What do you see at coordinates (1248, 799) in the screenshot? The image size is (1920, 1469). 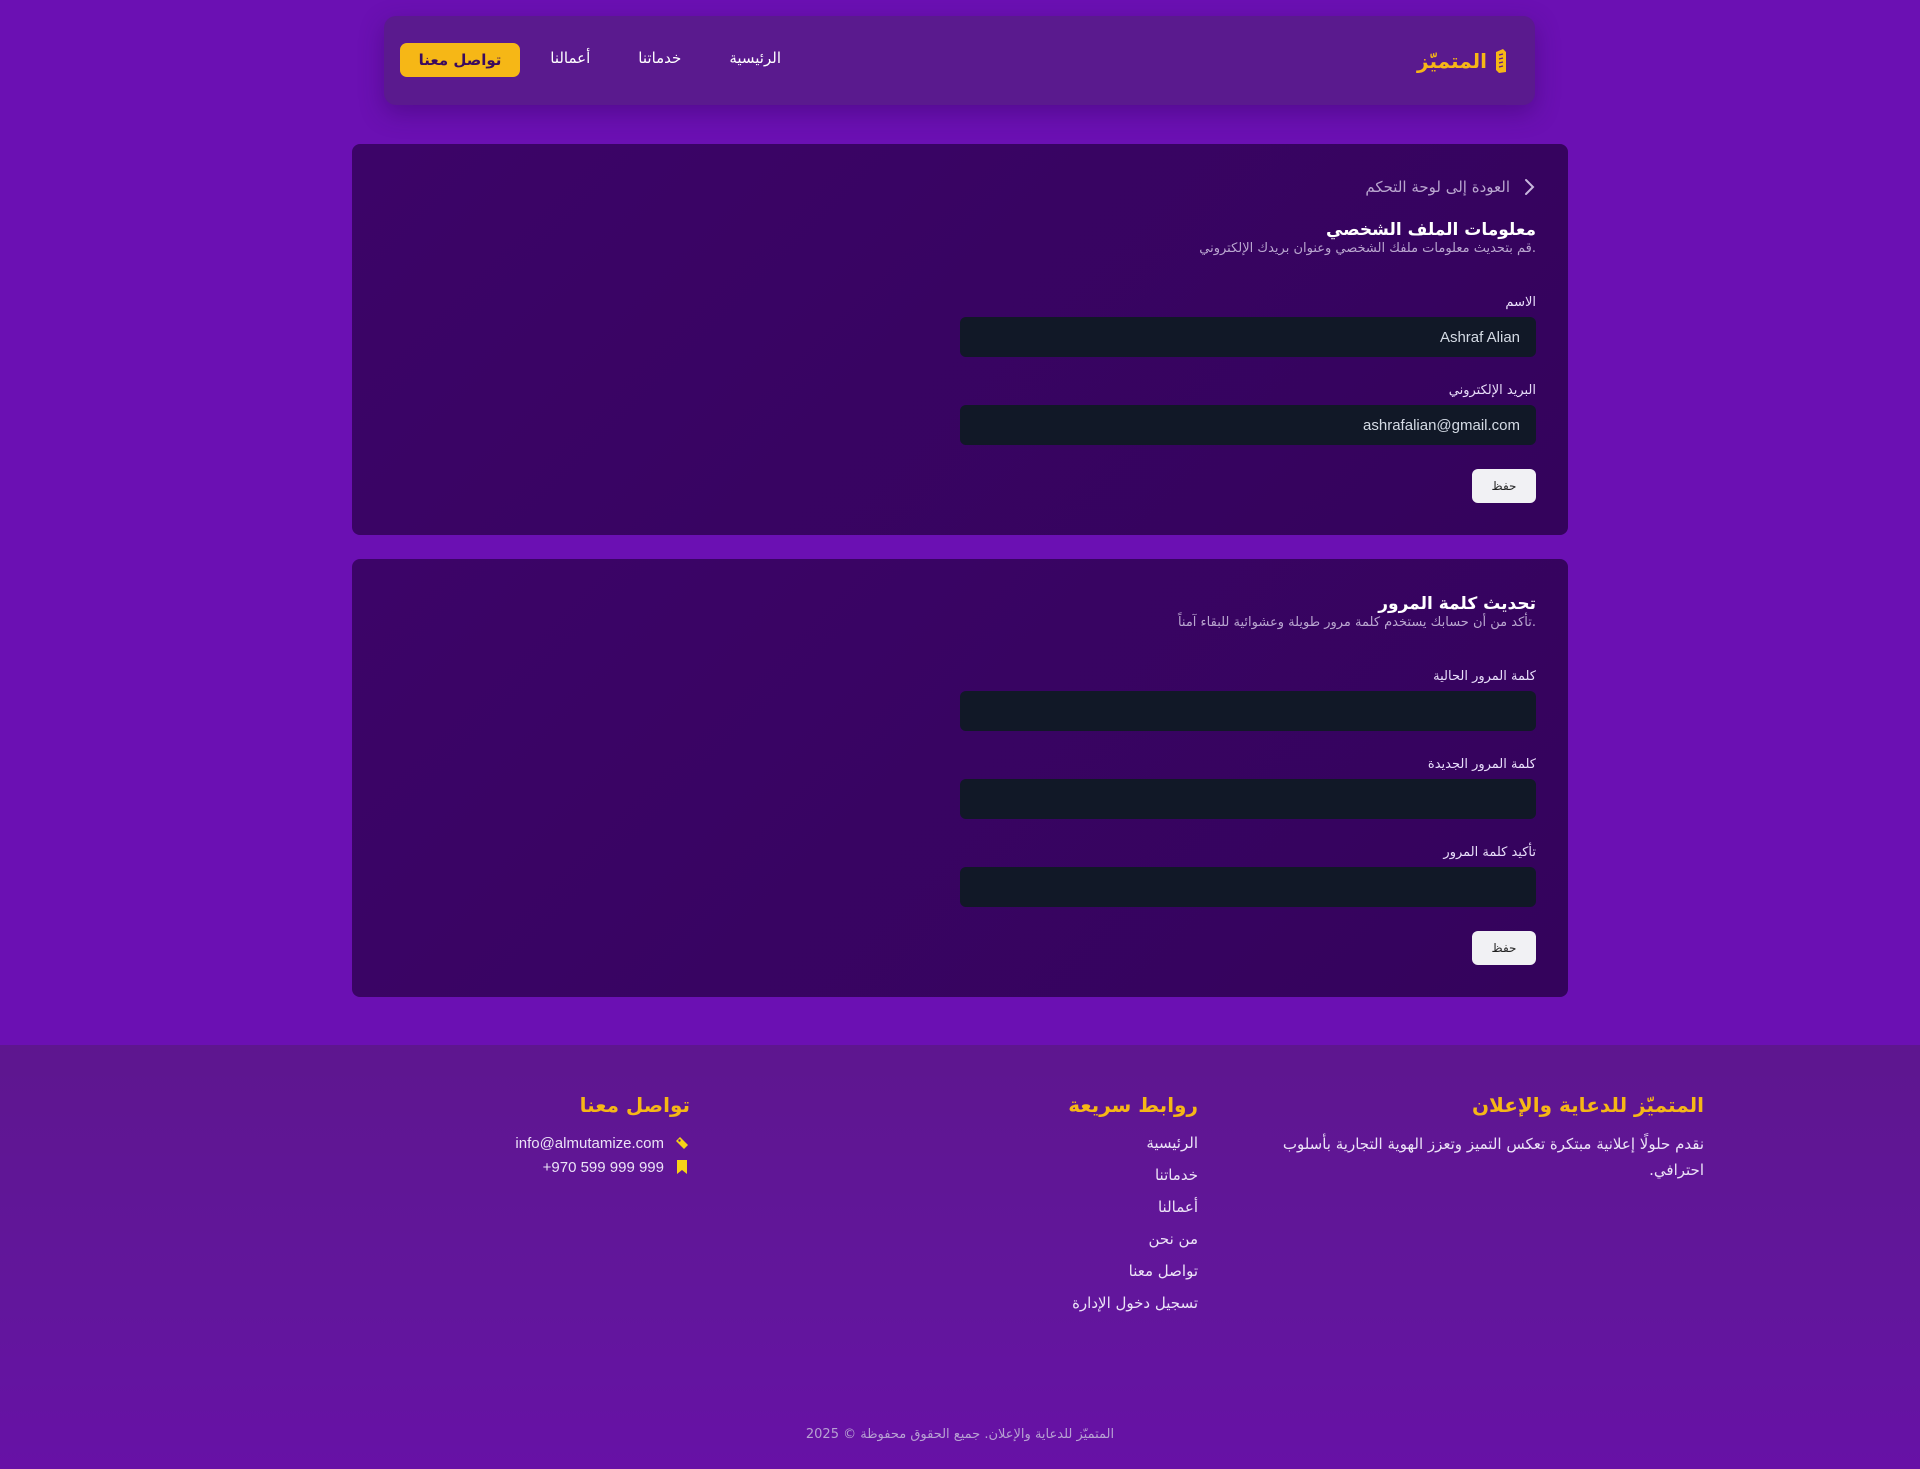 I see `new-password-field` at bounding box center [1248, 799].